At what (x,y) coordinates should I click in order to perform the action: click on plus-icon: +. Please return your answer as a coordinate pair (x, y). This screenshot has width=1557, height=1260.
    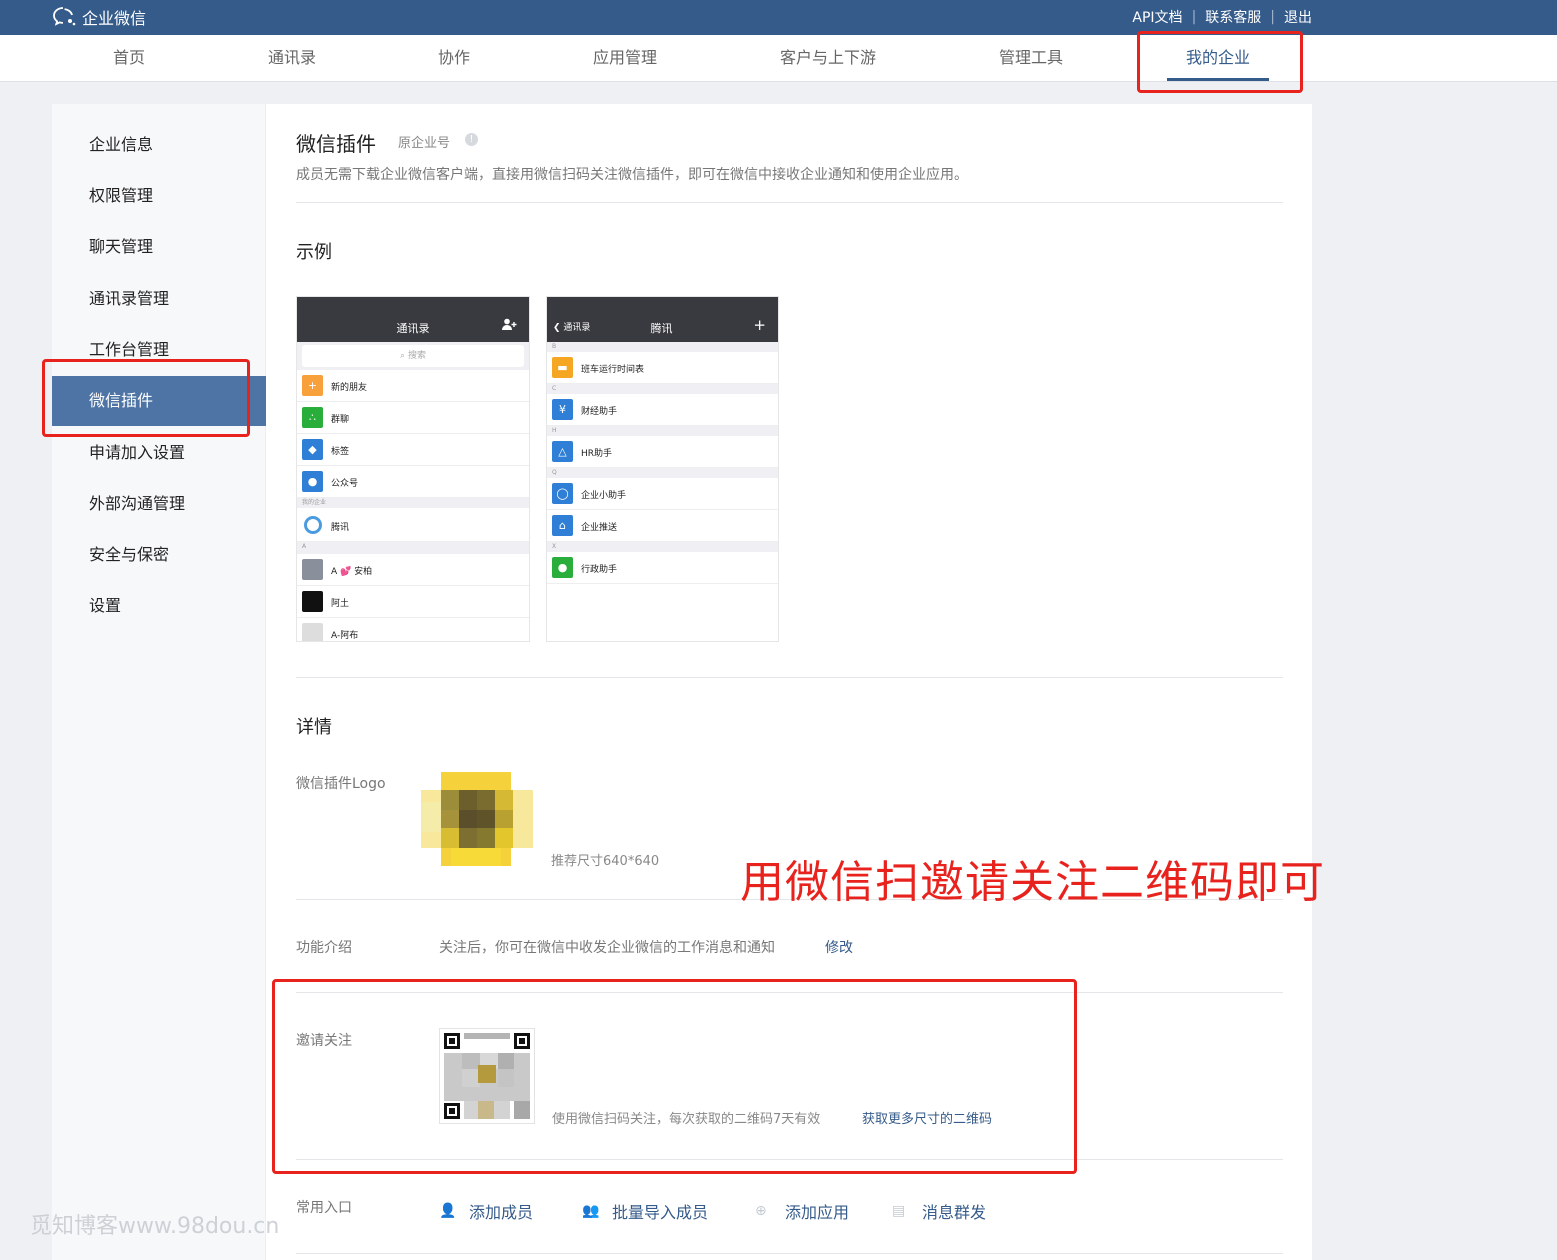
    Looking at the image, I should click on (759, 325).